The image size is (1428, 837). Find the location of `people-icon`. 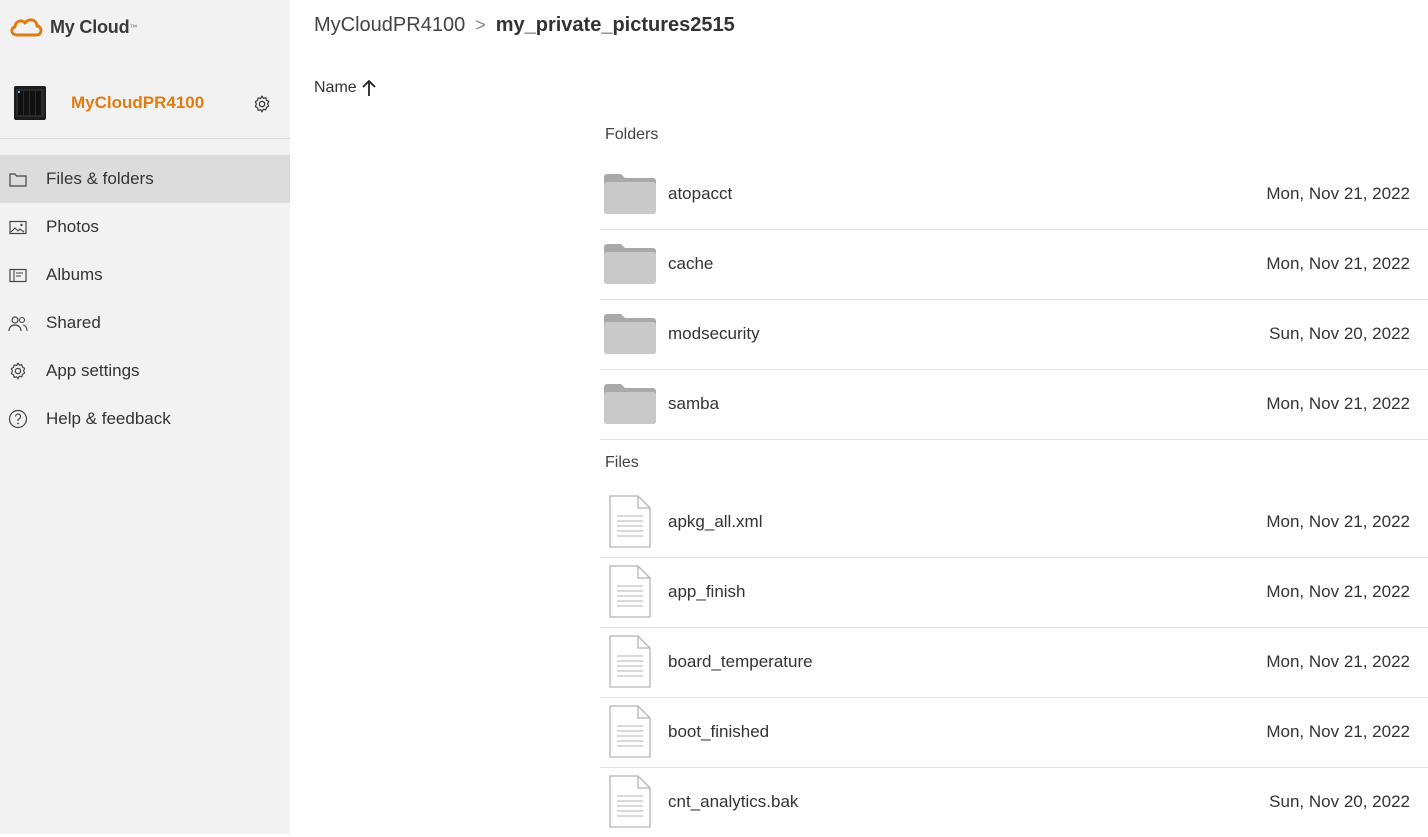

people-icon is located at coordinates (18, 323).